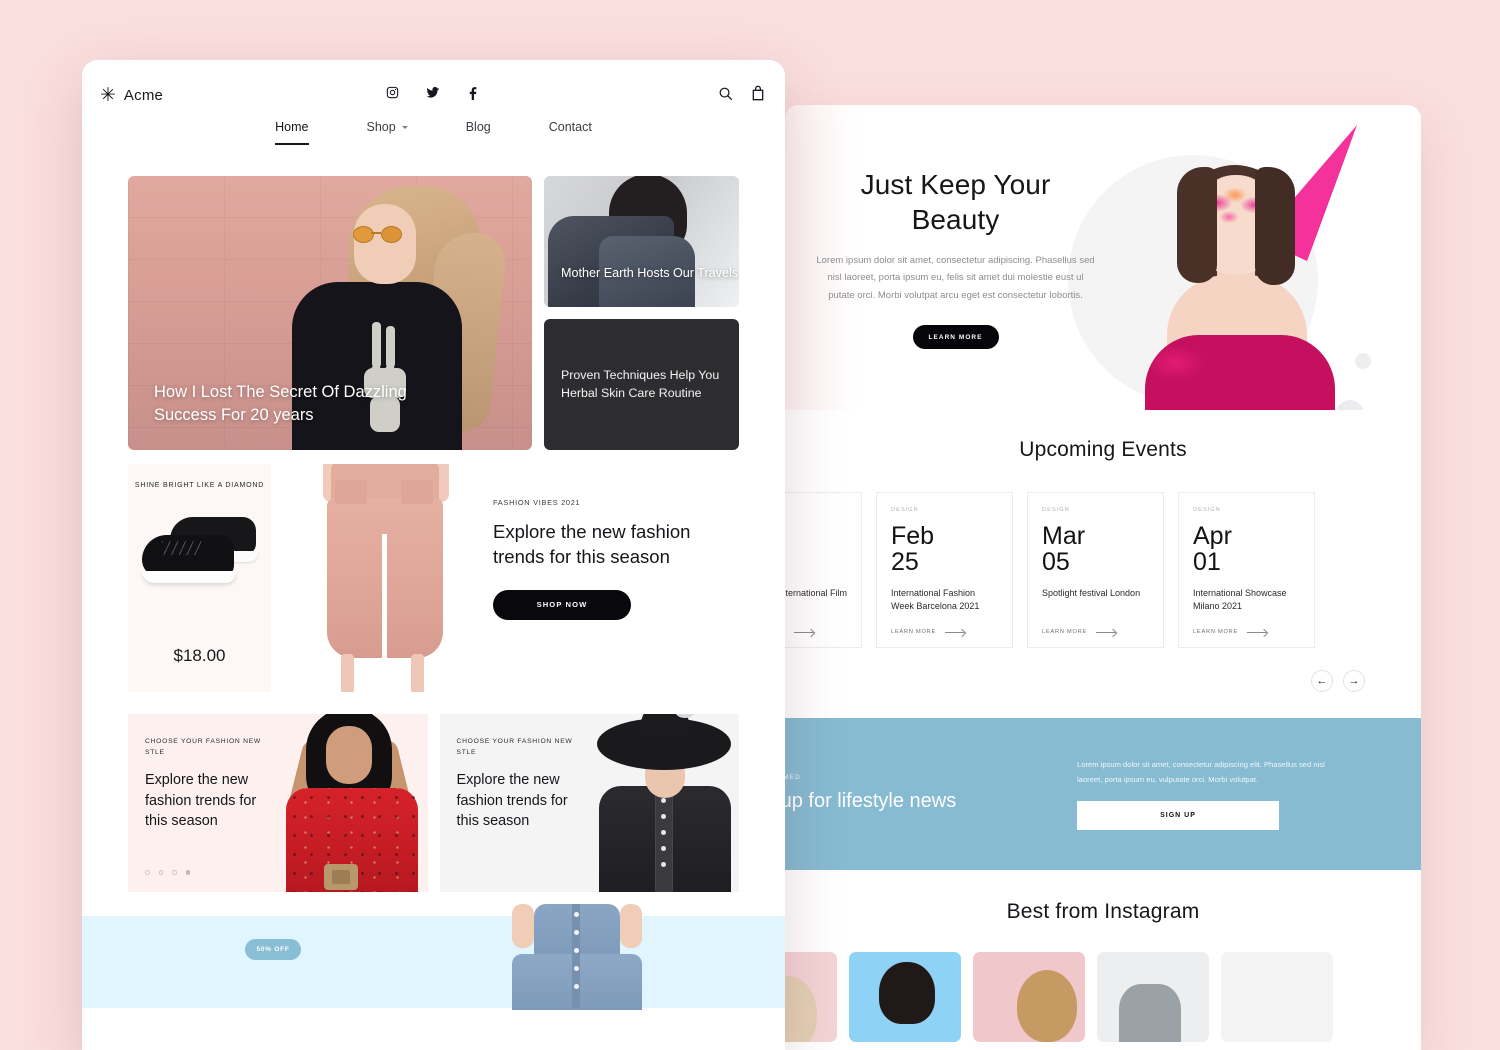  I want to click on nav-item-blog: Blog, so click(478, 132).